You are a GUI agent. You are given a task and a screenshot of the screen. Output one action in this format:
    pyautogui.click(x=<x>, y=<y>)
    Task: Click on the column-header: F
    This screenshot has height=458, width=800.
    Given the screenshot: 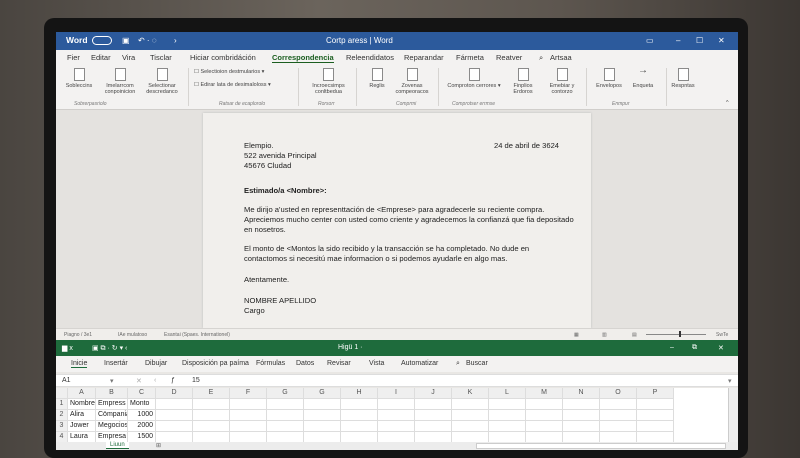 What is the action you would take?
    pyautogui.click(x=248, y=393)
    